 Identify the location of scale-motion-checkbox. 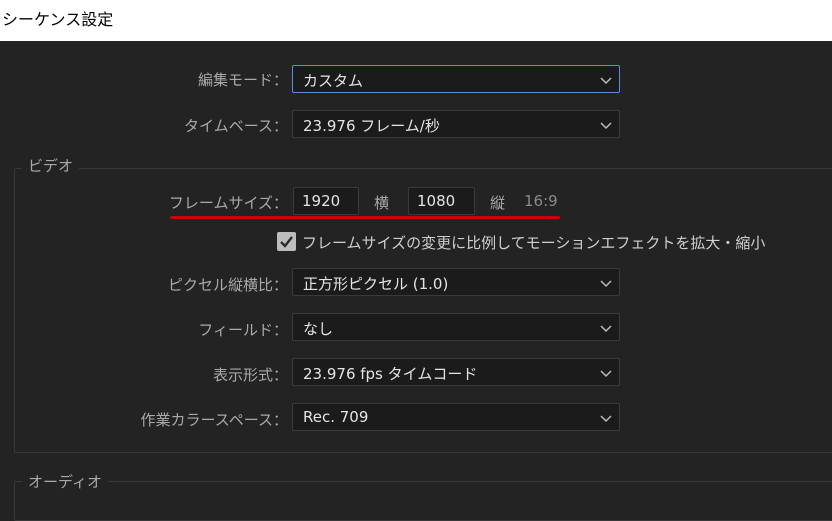
(286, 241).